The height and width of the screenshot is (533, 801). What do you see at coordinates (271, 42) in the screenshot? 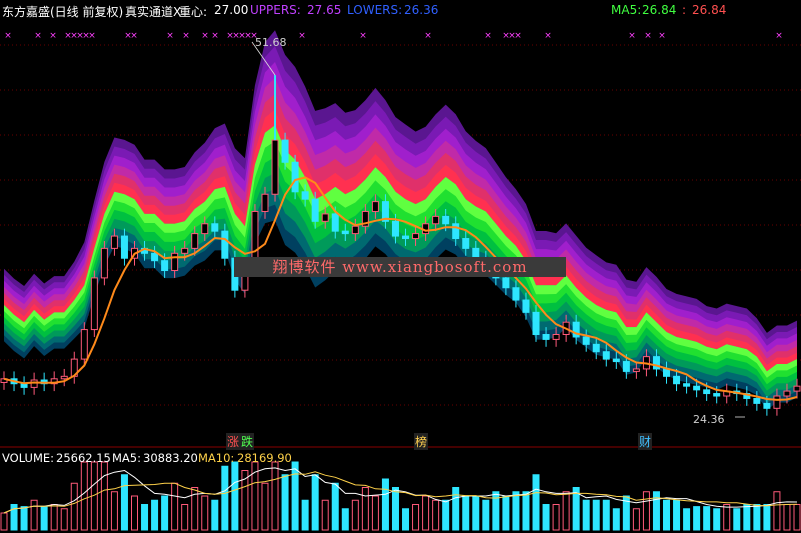
I see `high-price-label: 51.68` at bounding box center [271, 42].